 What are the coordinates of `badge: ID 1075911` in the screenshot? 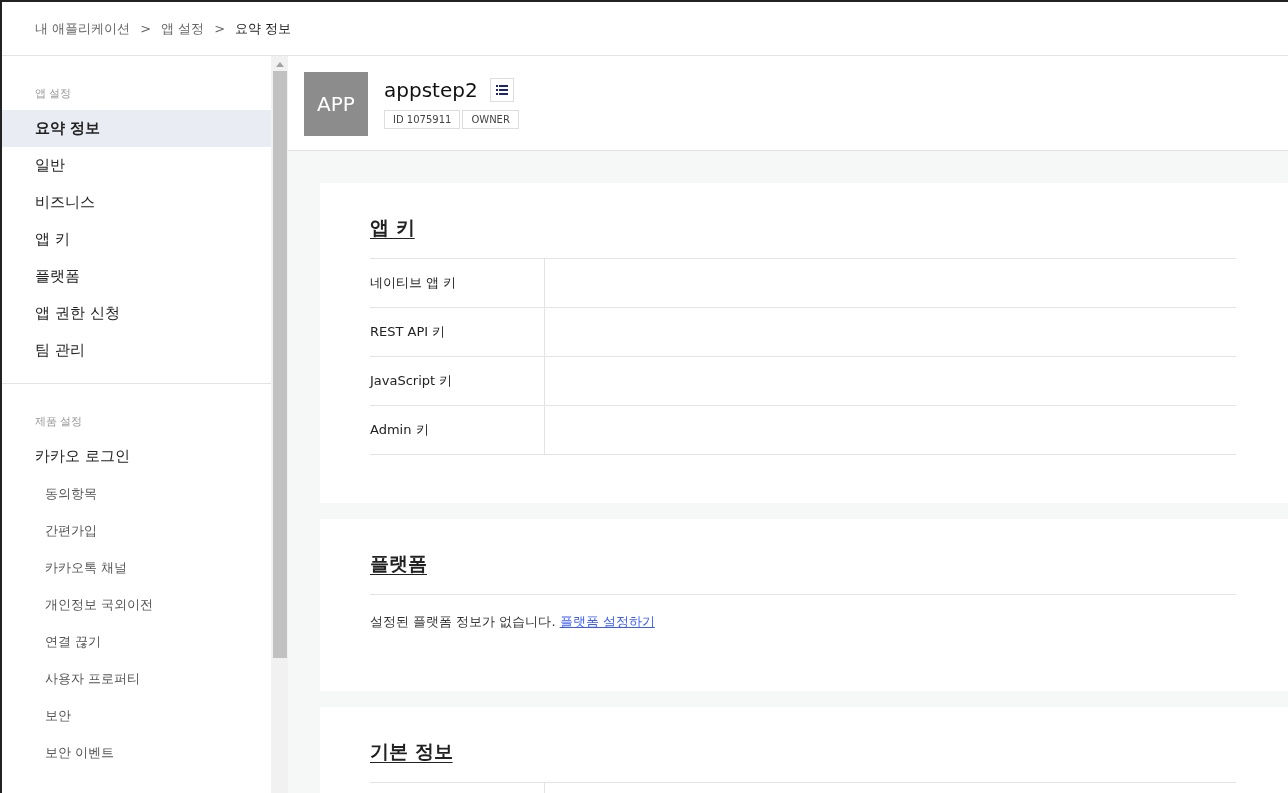 It's located at (422, 119).